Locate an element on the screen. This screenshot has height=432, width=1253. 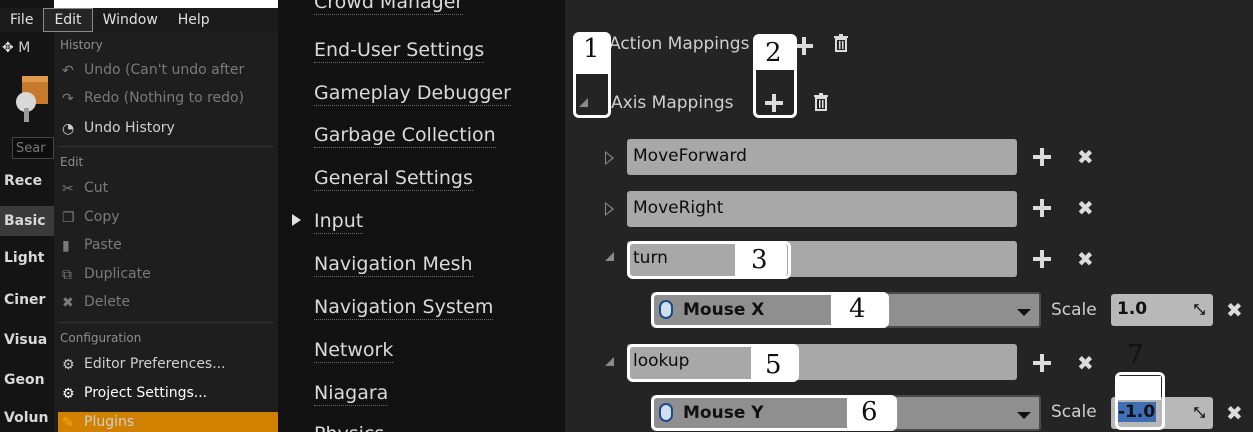
section-history: History is located at coordinates (81, 45).